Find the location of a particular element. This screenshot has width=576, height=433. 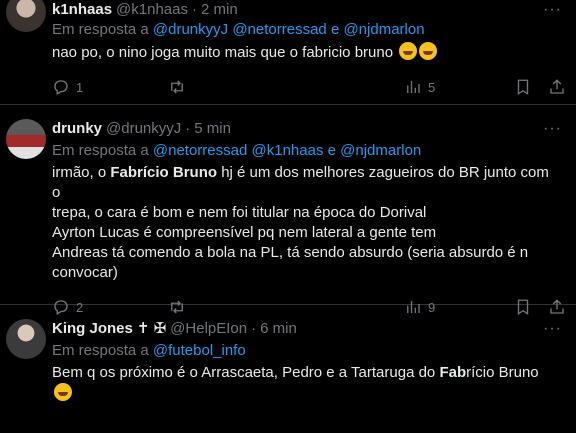

reply-icon is located at coordinates (61, 87).